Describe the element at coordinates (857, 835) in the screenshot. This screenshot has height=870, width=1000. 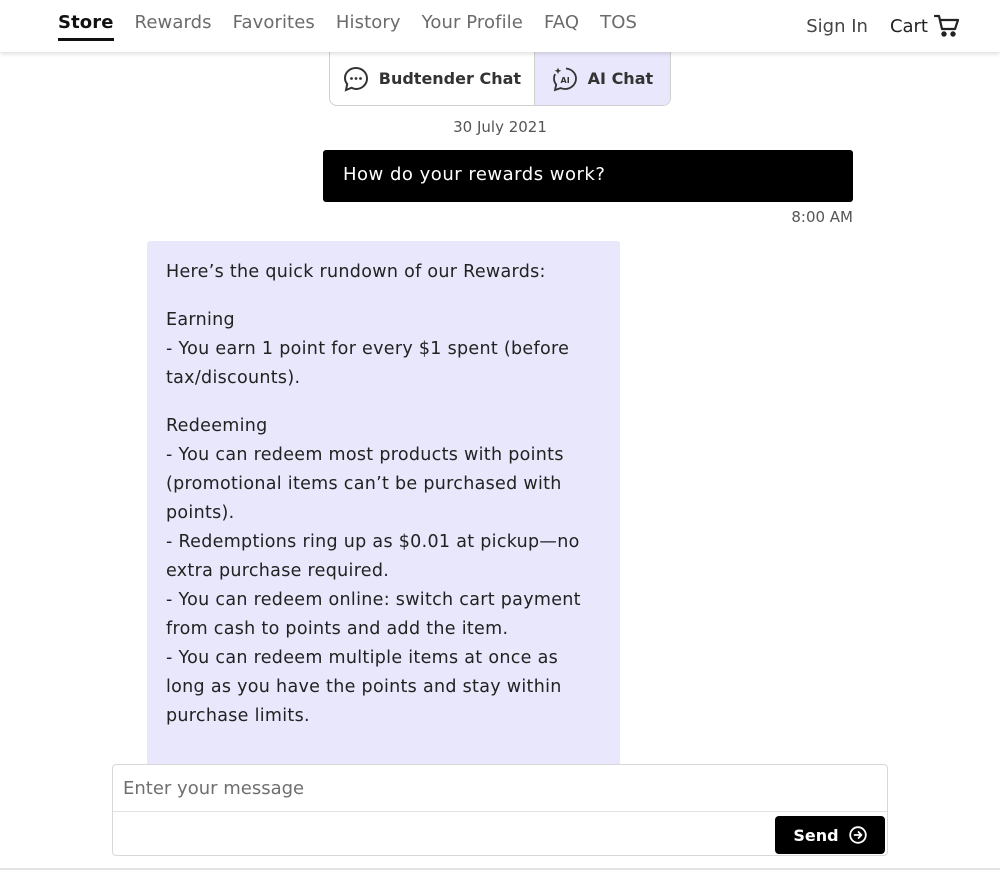
I see `arrow-right-circle-icon` at that location.